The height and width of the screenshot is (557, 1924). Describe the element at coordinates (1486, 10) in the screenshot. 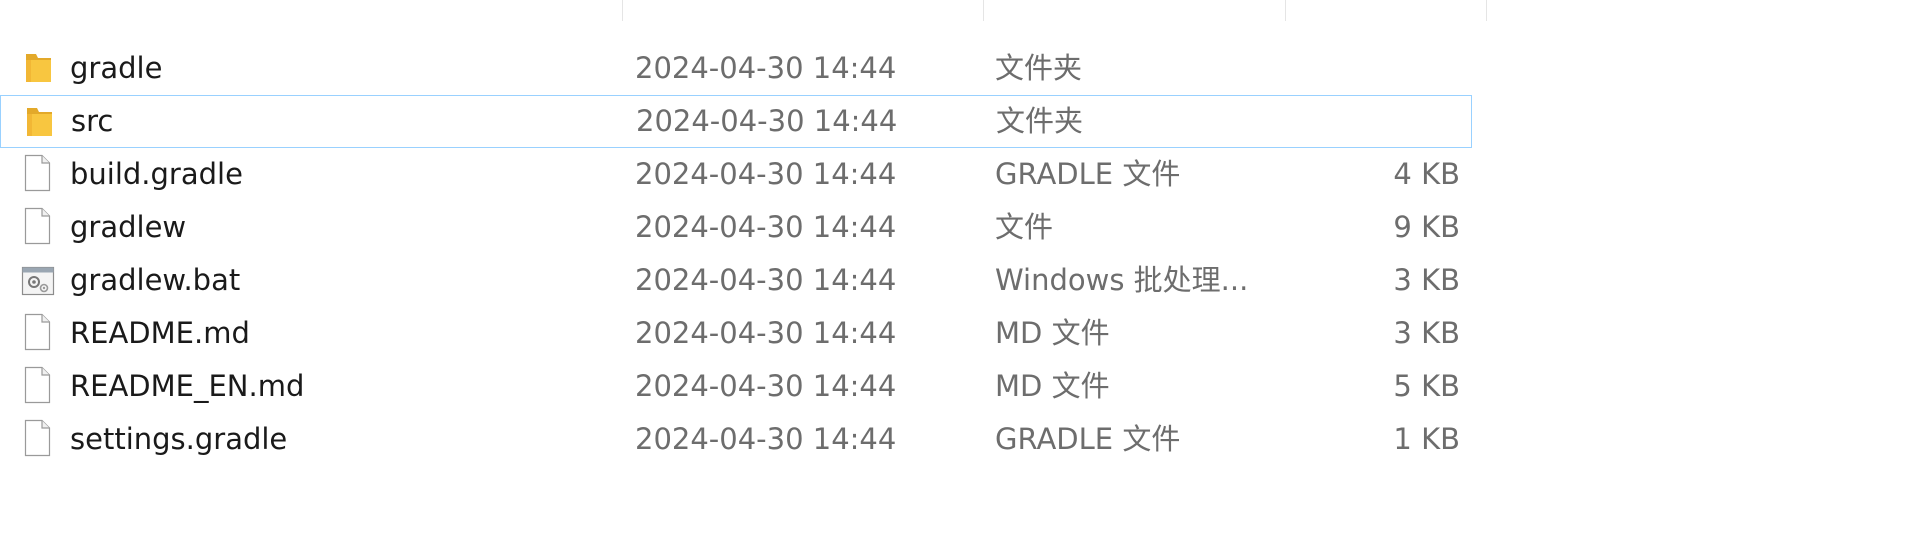

I see `column-separator-size-end` at that location.